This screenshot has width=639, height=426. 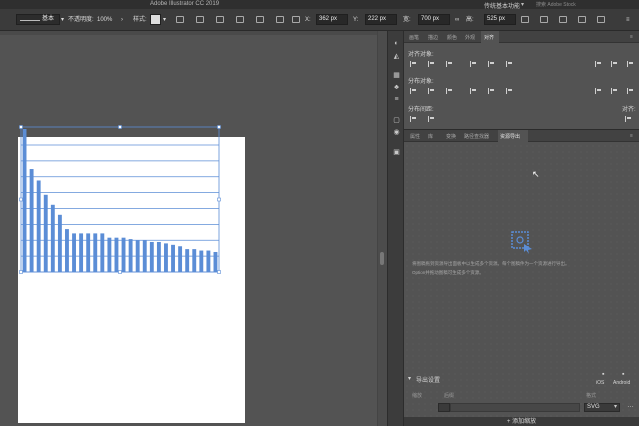 What do you see at coordinates (489, 37) in the screenshot?
I see `tab-align: 对齐` at bounding box center [489, 37].